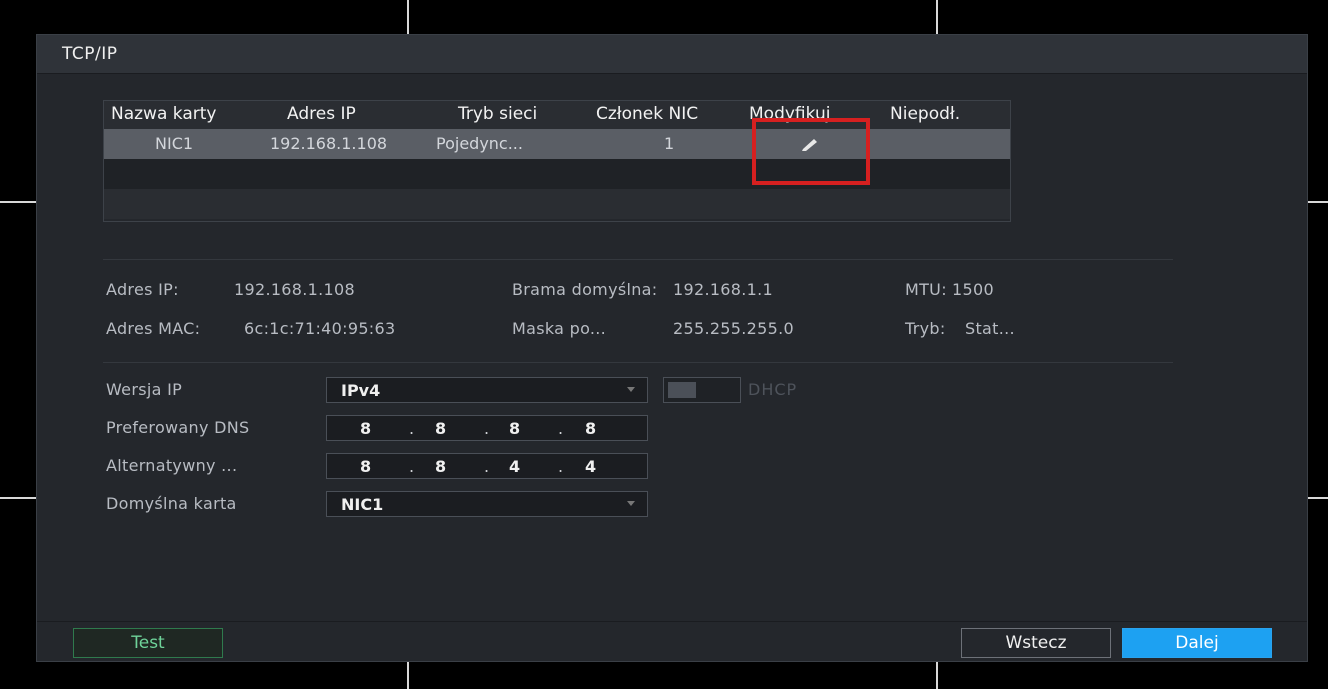 Image resolution: width=1328 pixels, height=689 pixels. I want to click on alternate-dns-input: 8 . 8 . 4 . 4, so click(487, 466).